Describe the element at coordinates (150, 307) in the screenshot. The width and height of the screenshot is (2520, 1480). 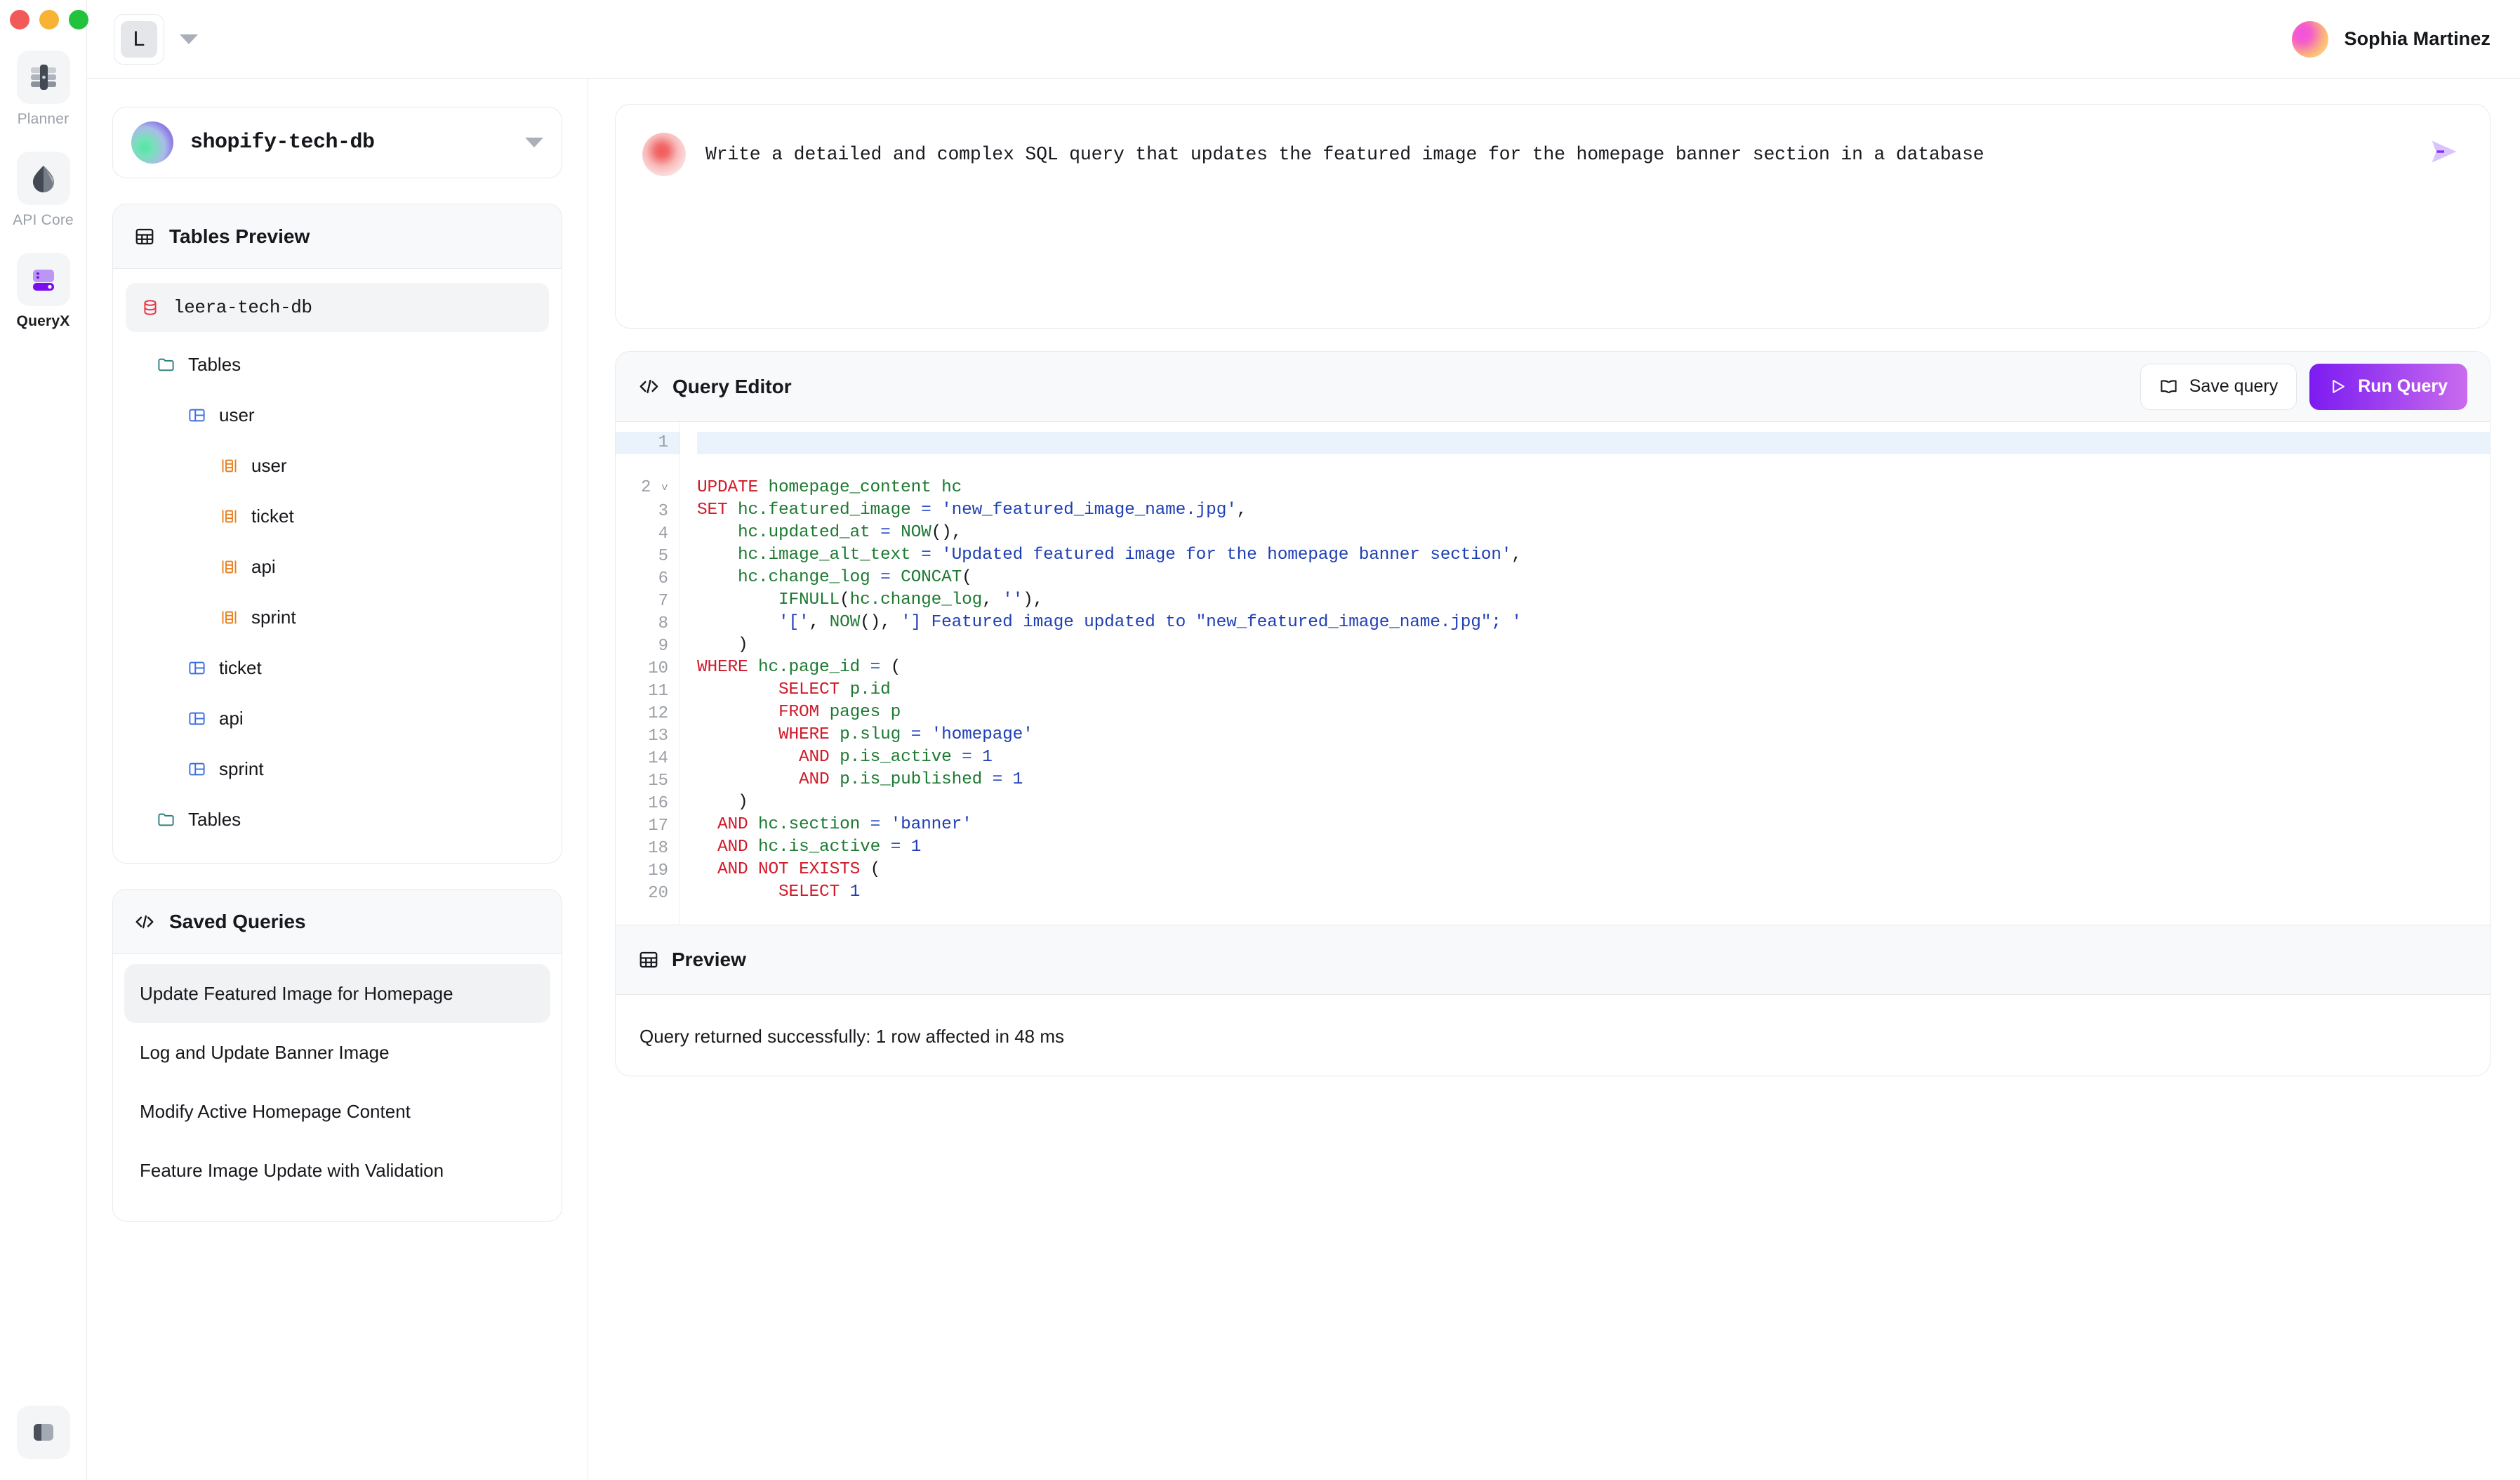
I see `database-icon` at that location.